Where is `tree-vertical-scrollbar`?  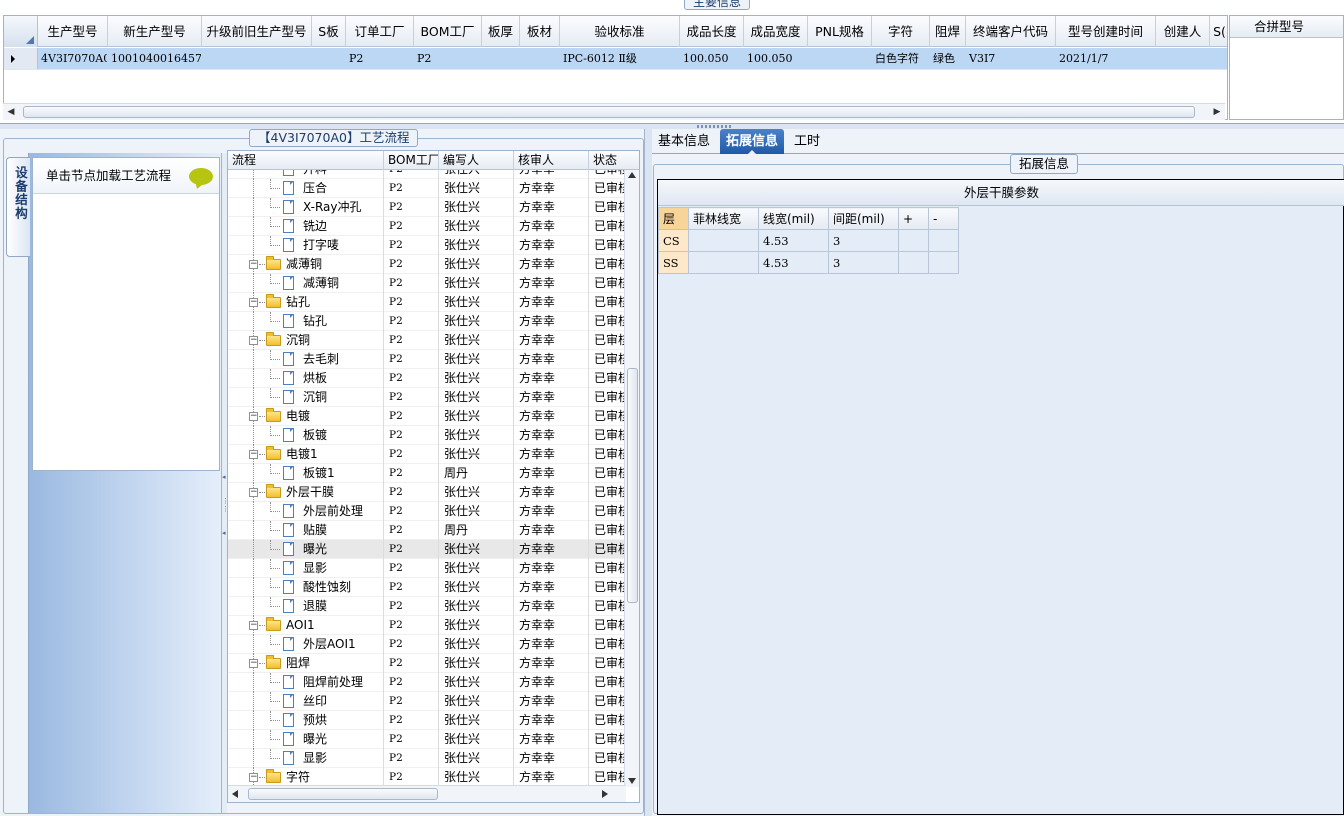
tree-vertical-scrollbar is located at coordinates (631, 478).